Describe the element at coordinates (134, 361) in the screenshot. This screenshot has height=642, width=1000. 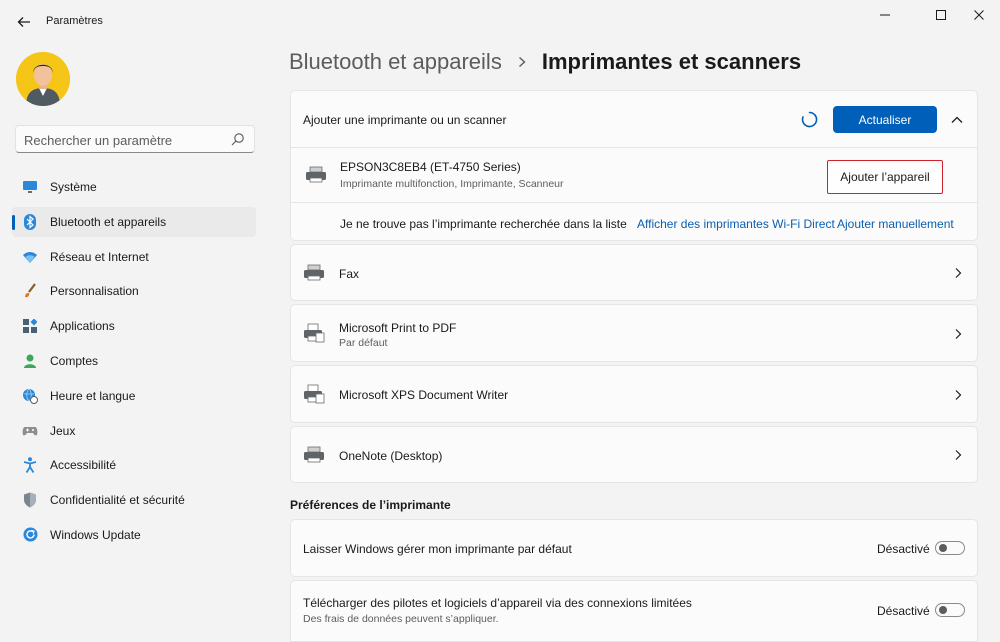
I see `sidebar-item-comptes: Comptes` at that location.